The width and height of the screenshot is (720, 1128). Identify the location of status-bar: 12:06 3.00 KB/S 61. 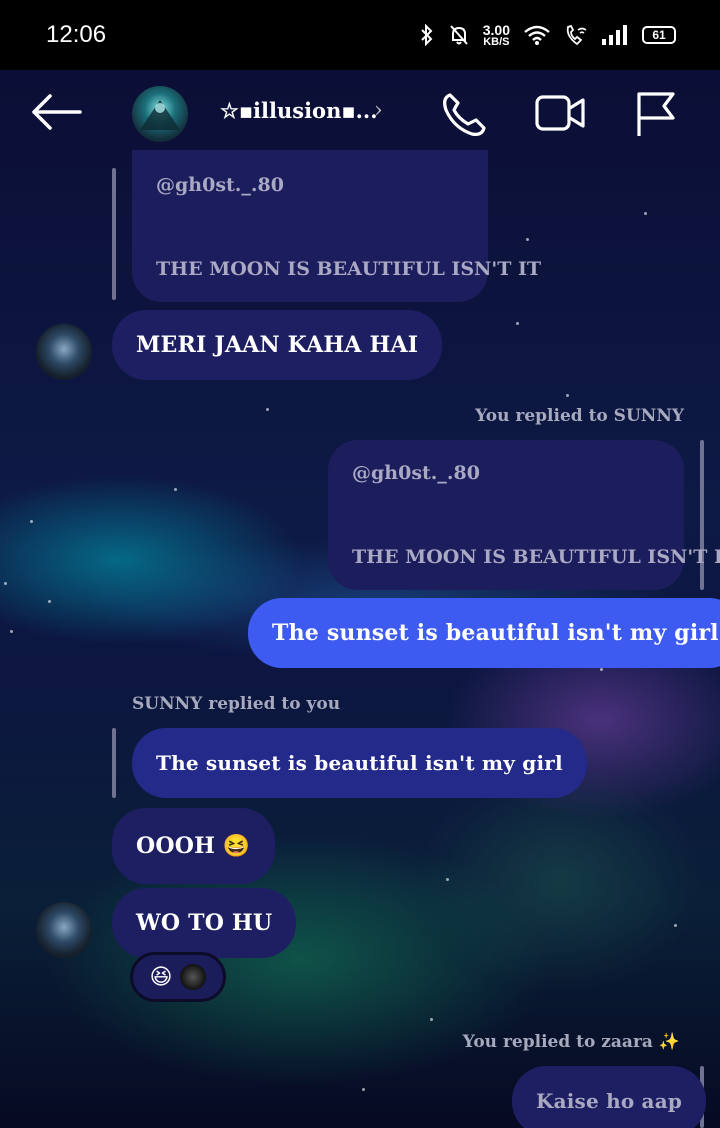
(360, 35).